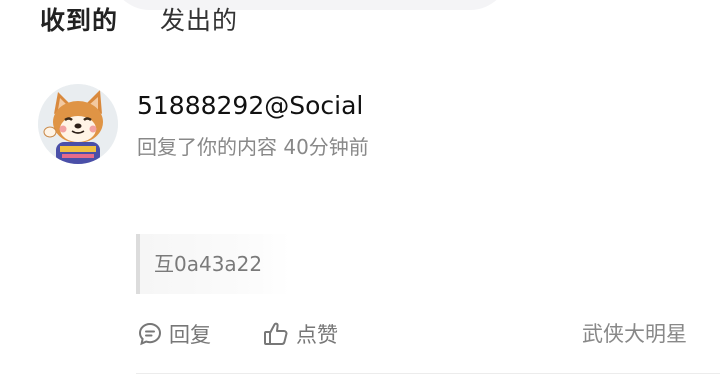 This screenshot has height=379, width=720. What do you see at coordinates (208, 264) in the screenshot?
I see `quoted-content-text: 互0a43a22` at bounding box center [208, 264].